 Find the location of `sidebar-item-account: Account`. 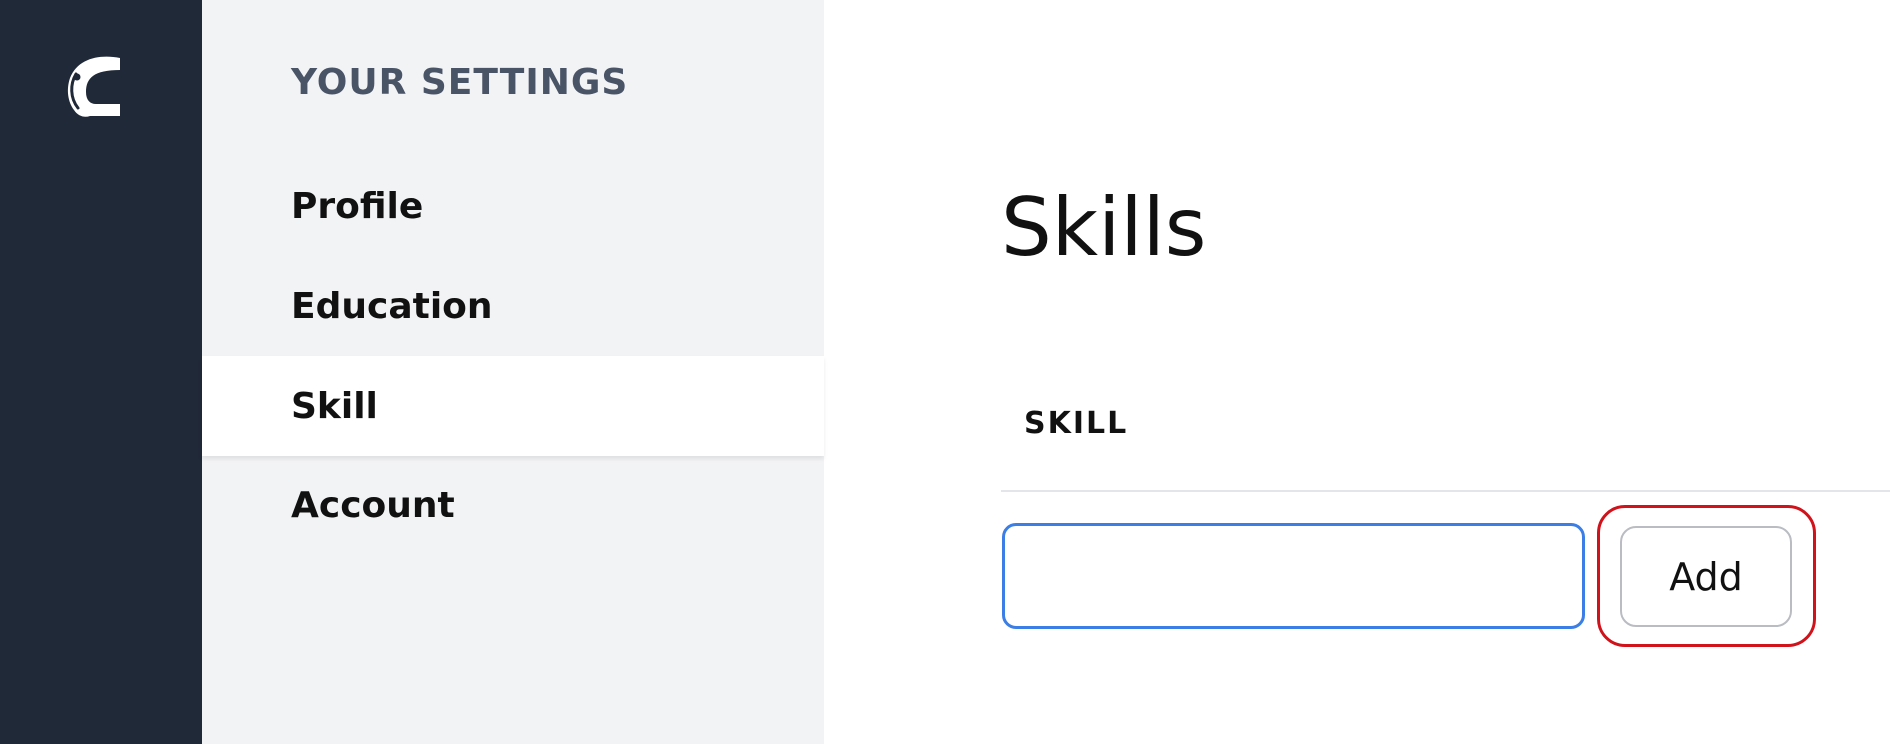

sidebar-item-account: Account is located at coordinates (513, 505).